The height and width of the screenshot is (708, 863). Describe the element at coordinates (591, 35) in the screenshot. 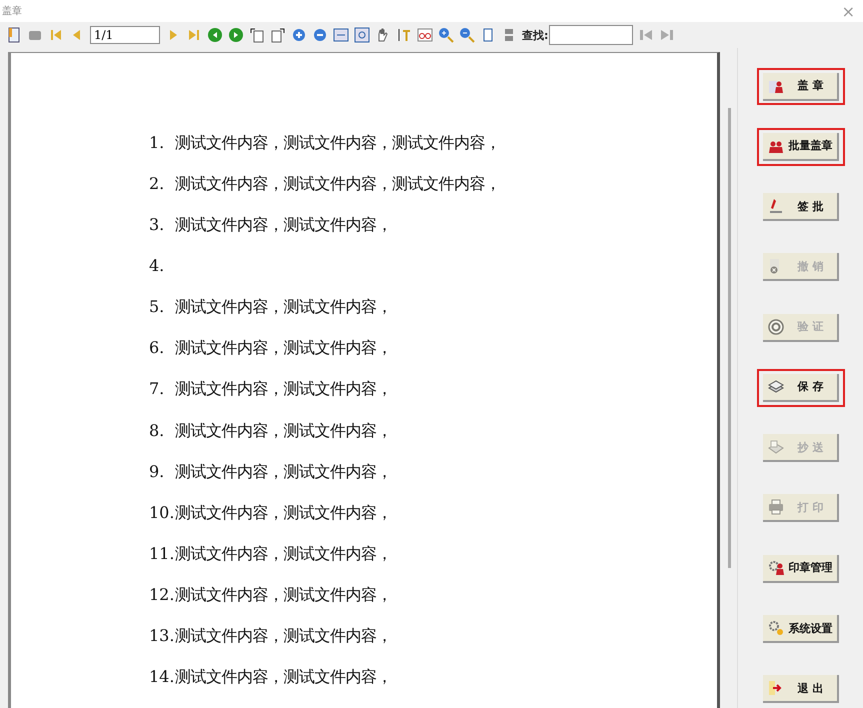

I see `search-field` at that location.